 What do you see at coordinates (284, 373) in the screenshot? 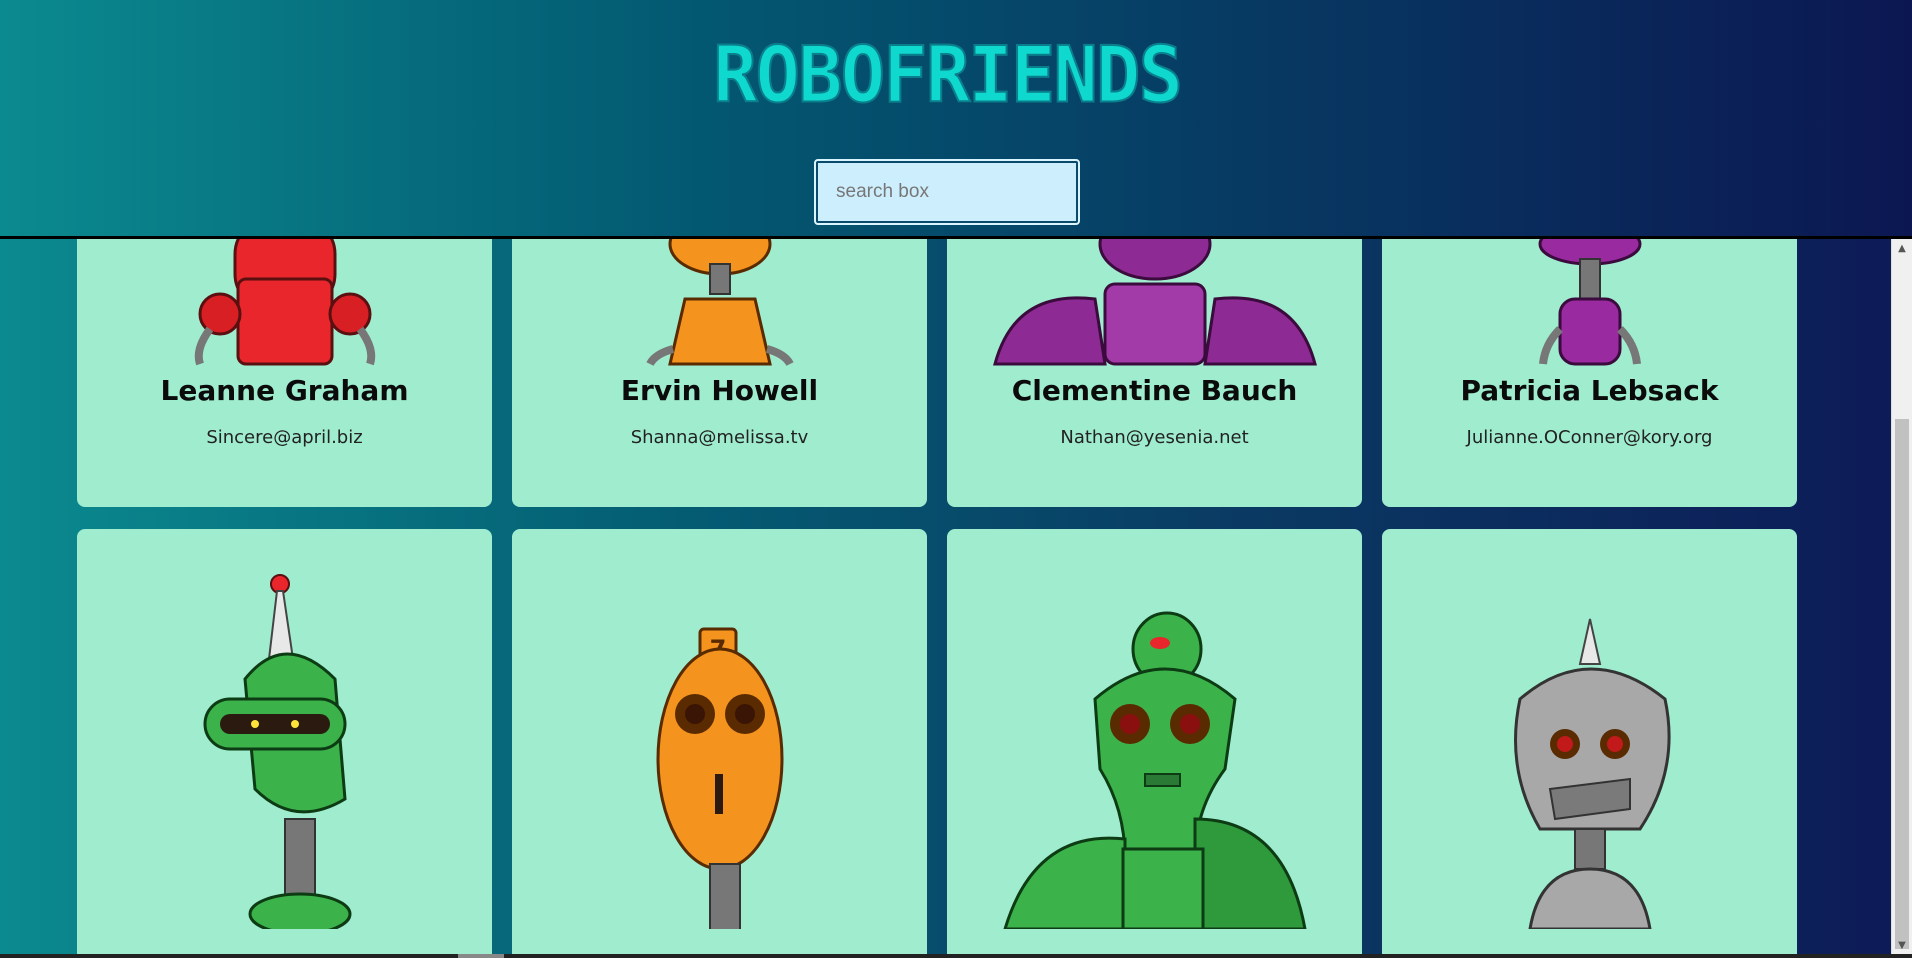
I see `robot-card: Leanne Graham Sincere@april.biz` at bounding box center [284, 373].